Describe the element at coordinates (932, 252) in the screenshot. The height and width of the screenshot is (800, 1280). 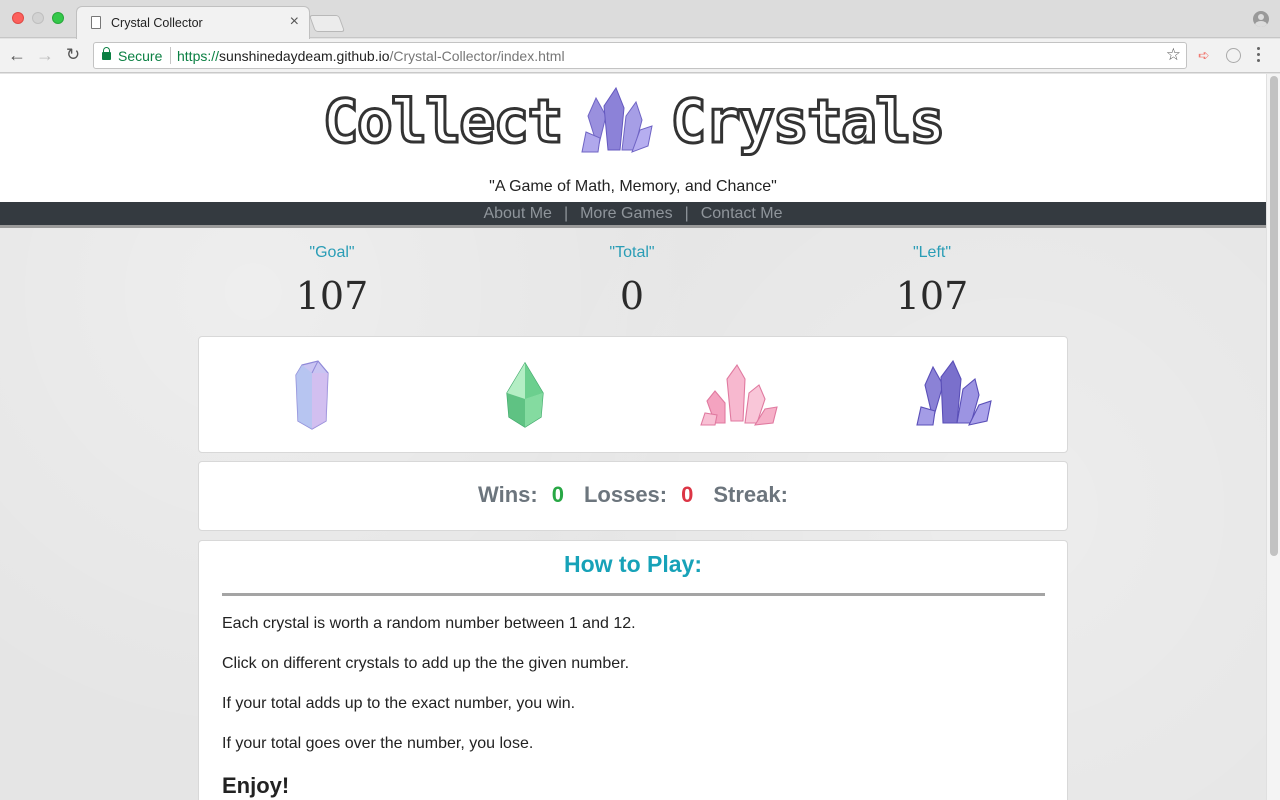
I see `left-label: "Left"` at that location.